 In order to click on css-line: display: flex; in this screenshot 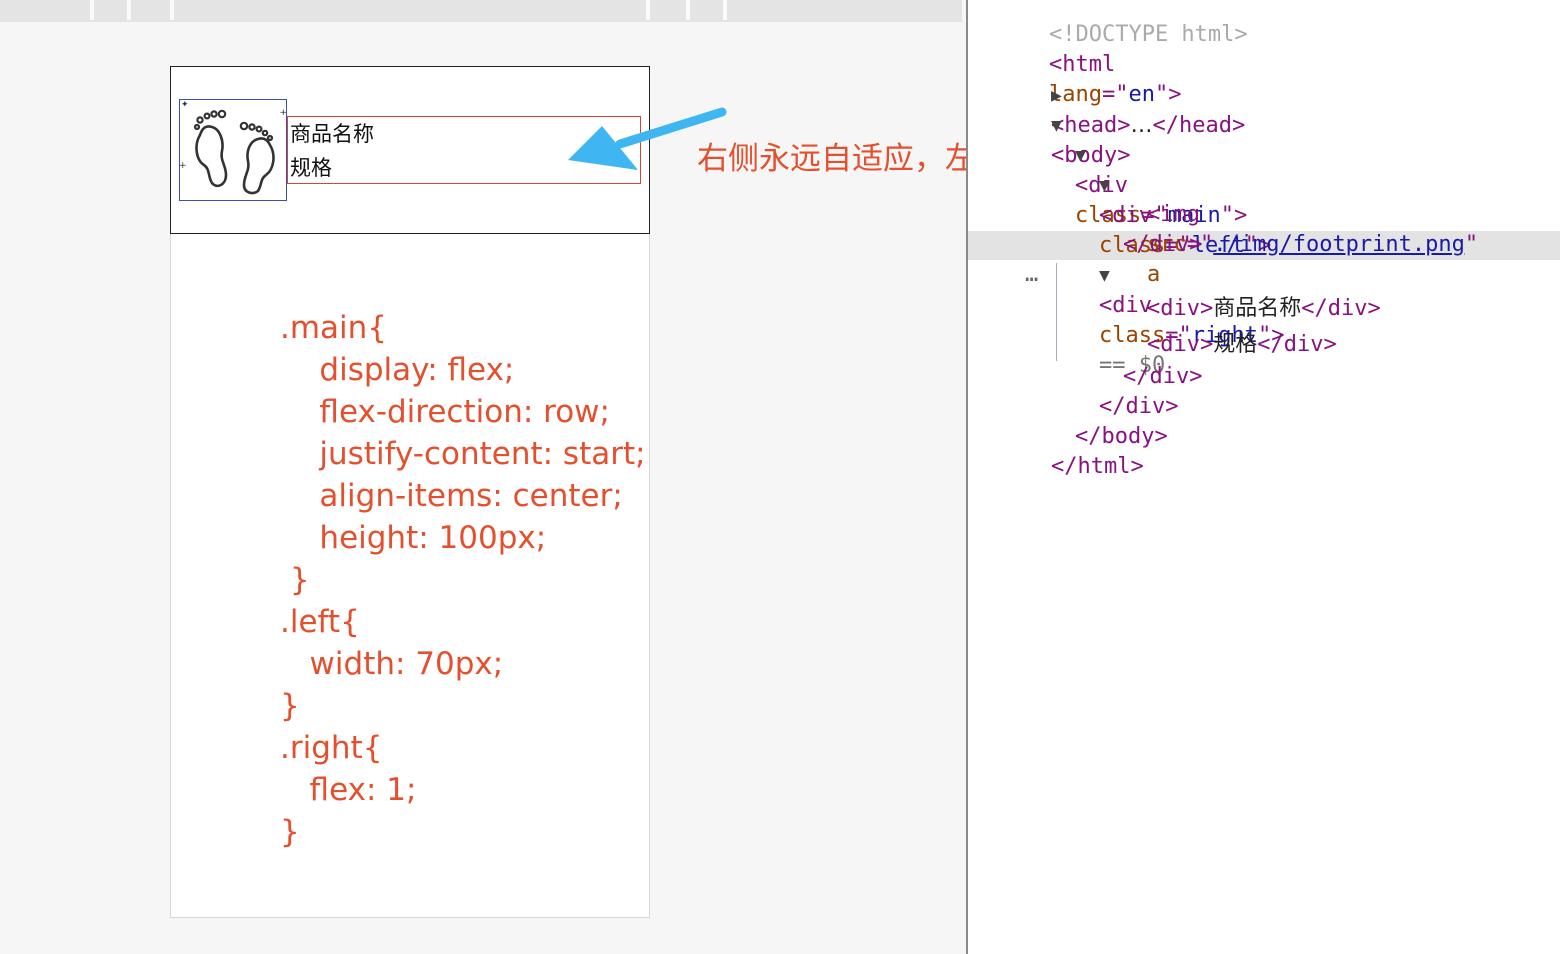, I will do `click(397, 370)`.